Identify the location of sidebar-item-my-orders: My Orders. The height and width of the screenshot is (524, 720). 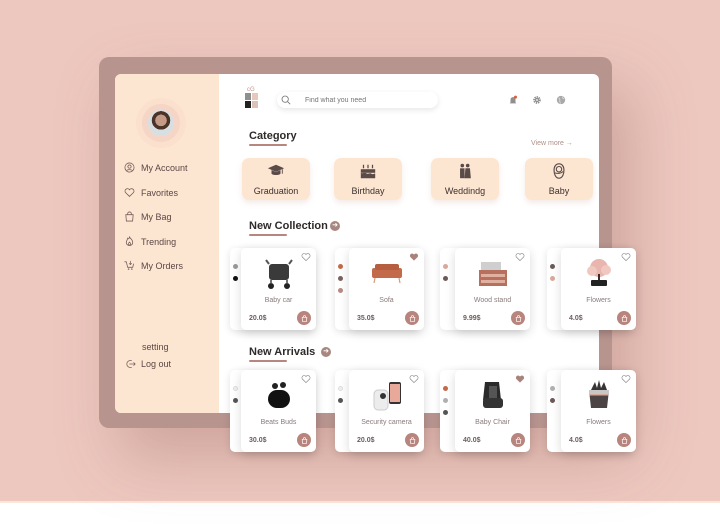
(153, 265).